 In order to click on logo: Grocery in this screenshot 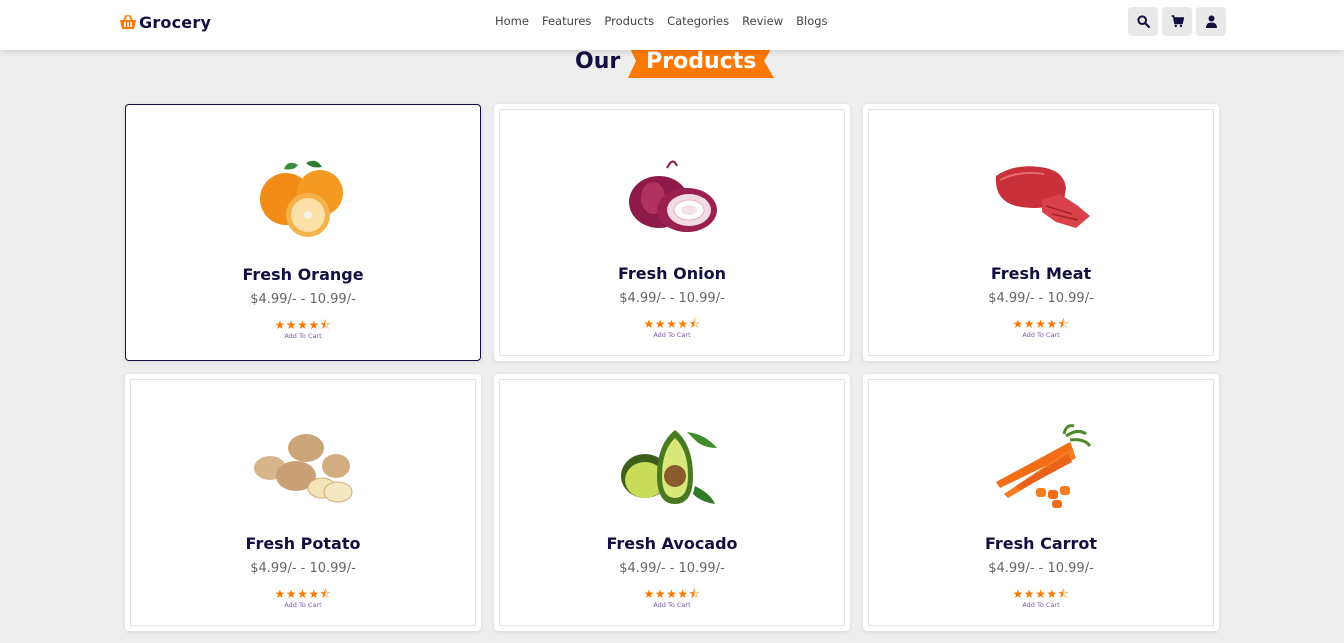, I will do `click(165, 22)`.